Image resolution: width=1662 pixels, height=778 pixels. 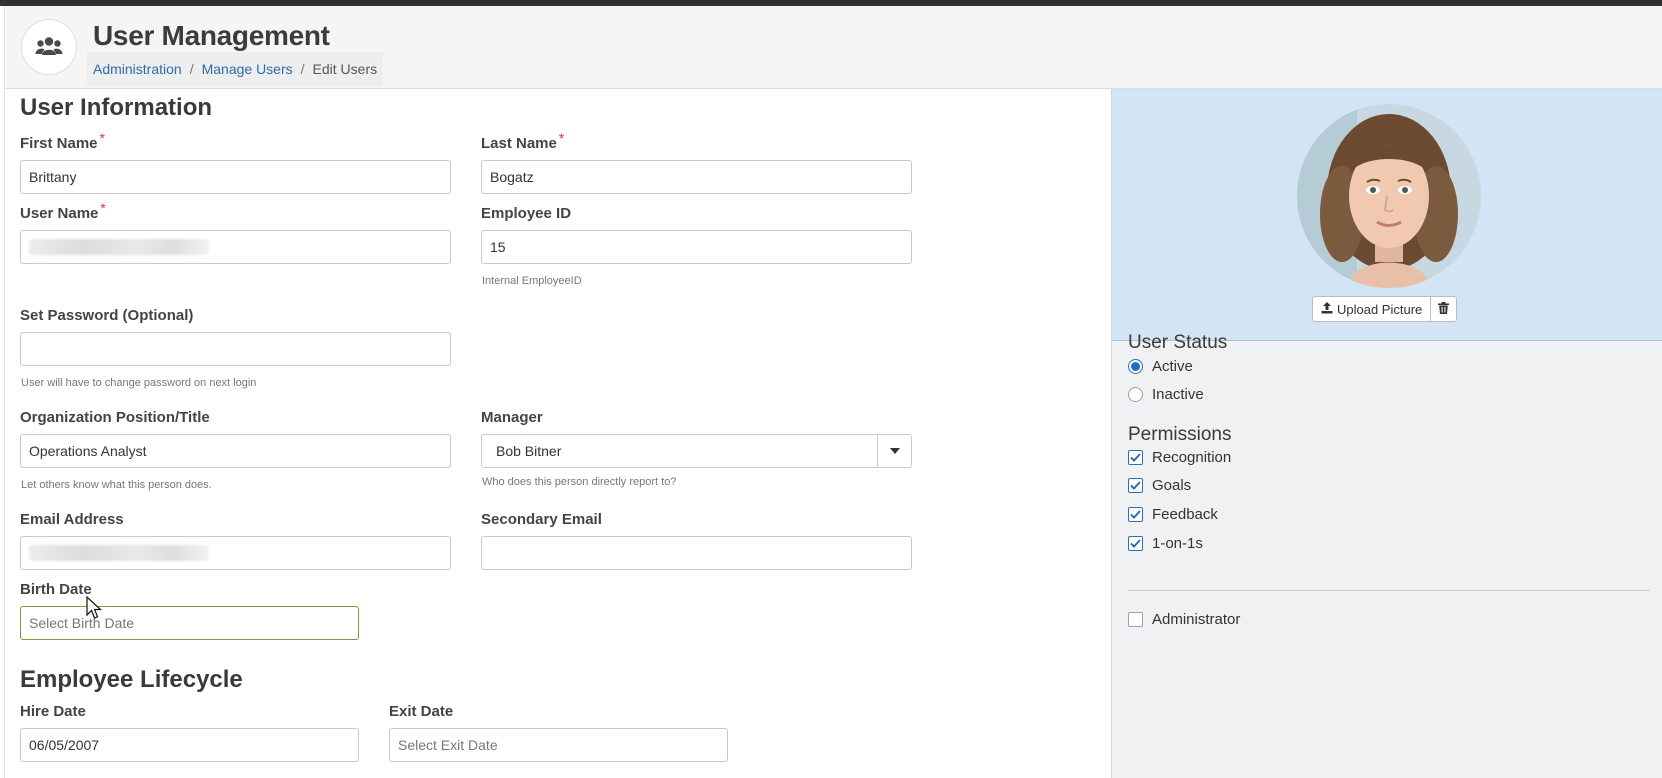 I want to click on permission-goals: Goals, so click(x=1159, y=485).